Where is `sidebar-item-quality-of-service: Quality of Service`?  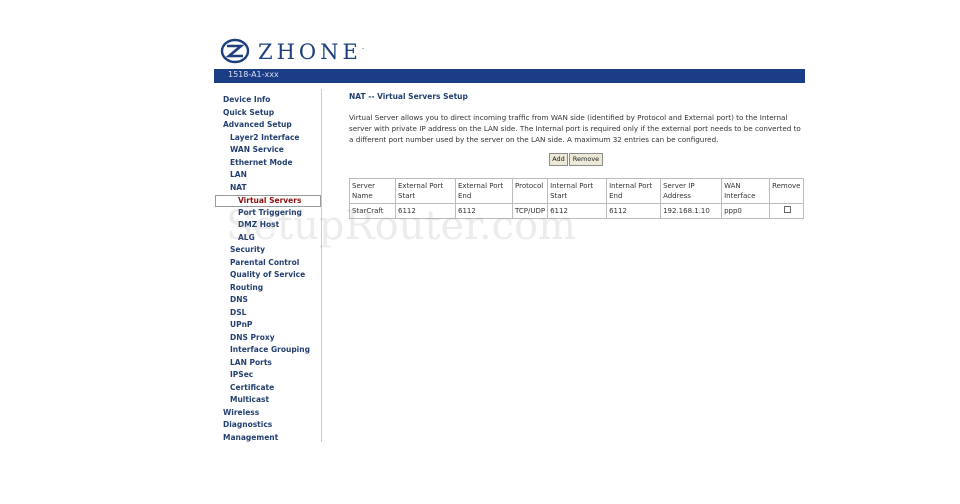 sidebar-item-quality-of-service: Quality of Service is located at coordinates (267, 274).